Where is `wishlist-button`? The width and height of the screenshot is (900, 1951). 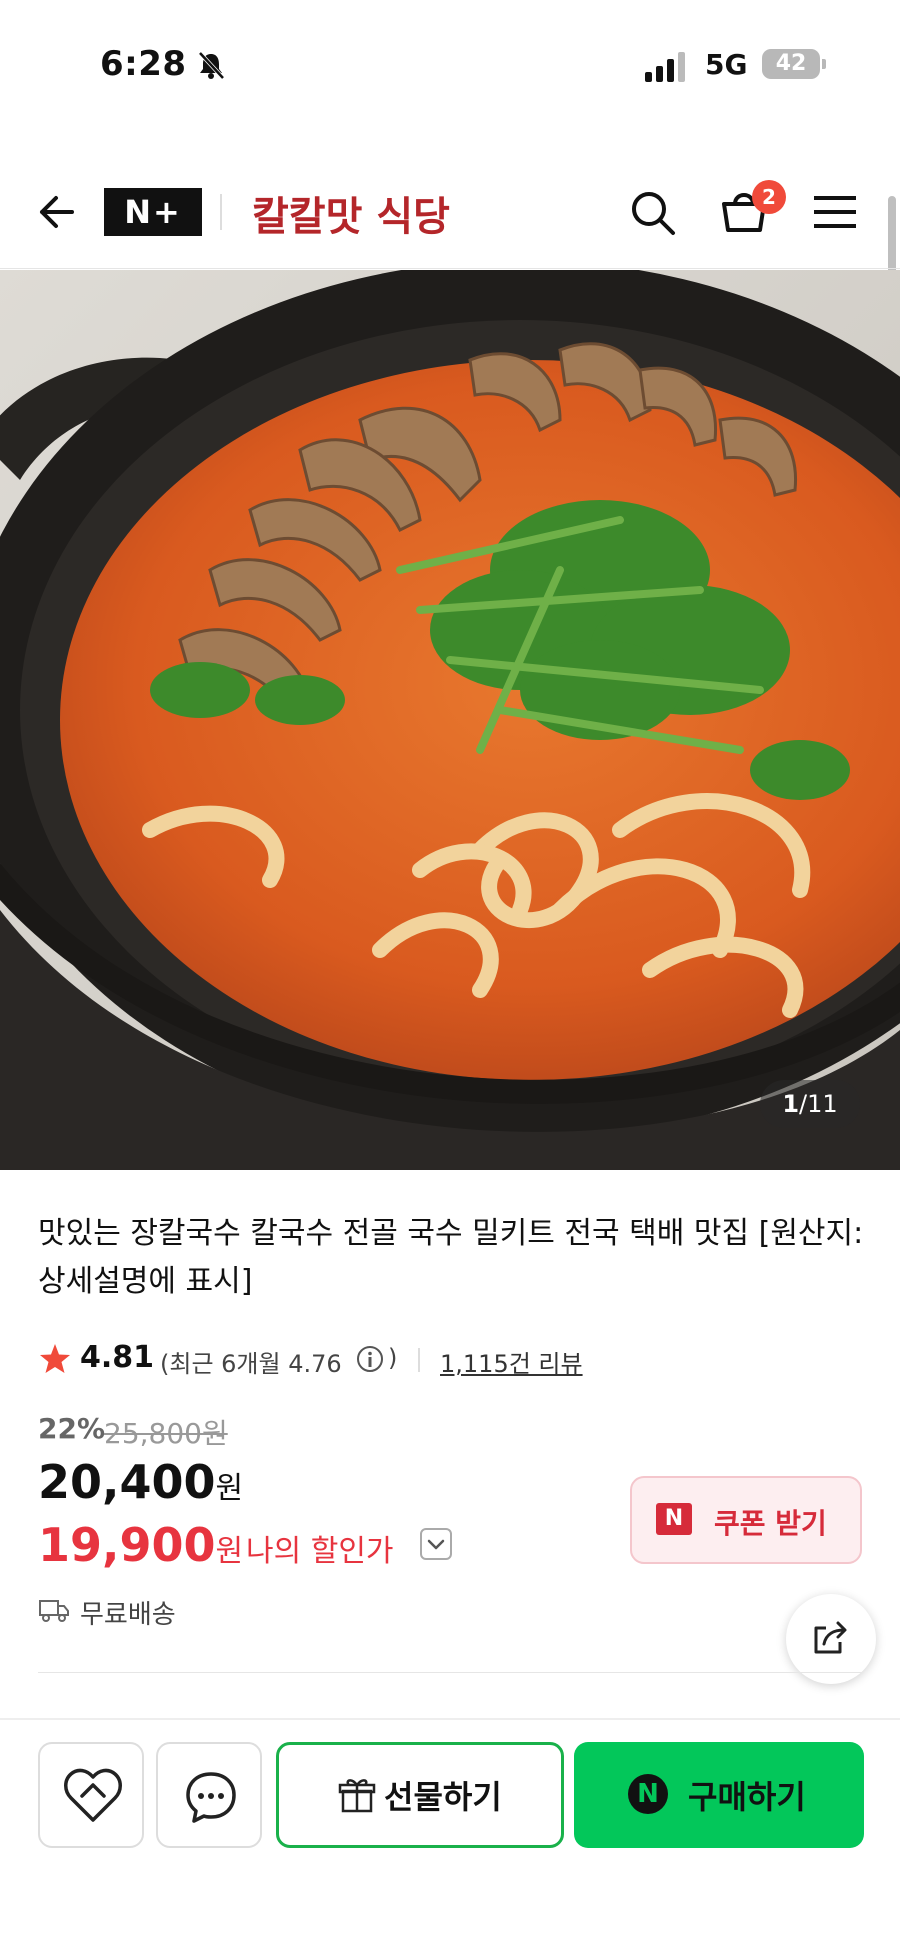 wishlist-button is located at coordinates (91, 1795).